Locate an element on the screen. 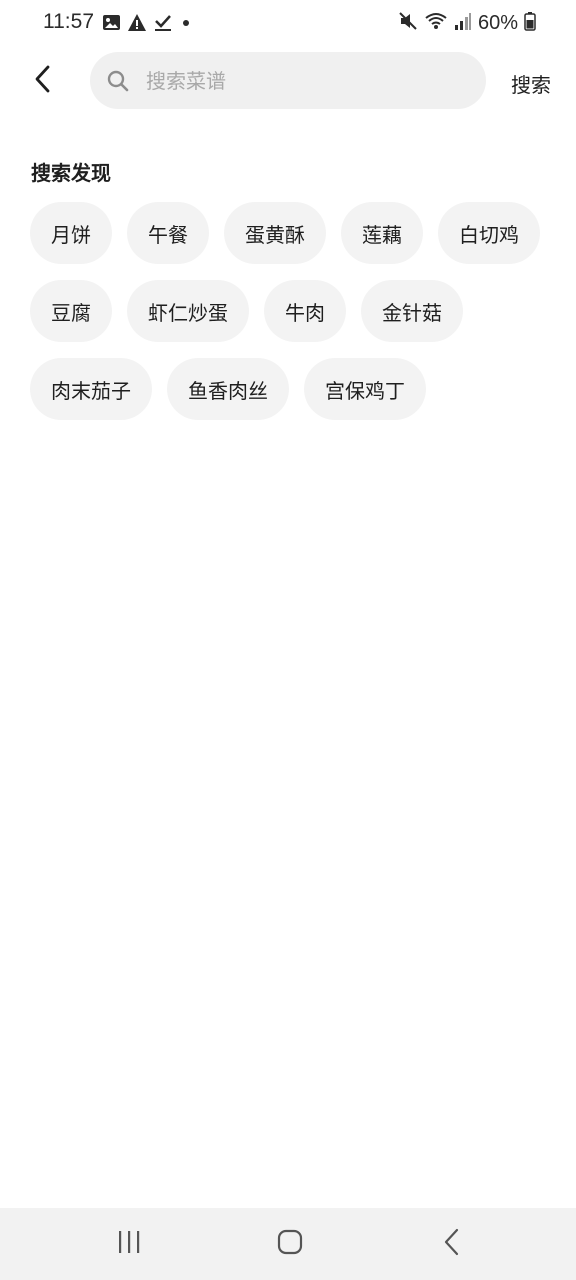 The height and width of the screenshot is (1280, 576). search-tag: 肉末茄子 is located at coordinates (91, 389).